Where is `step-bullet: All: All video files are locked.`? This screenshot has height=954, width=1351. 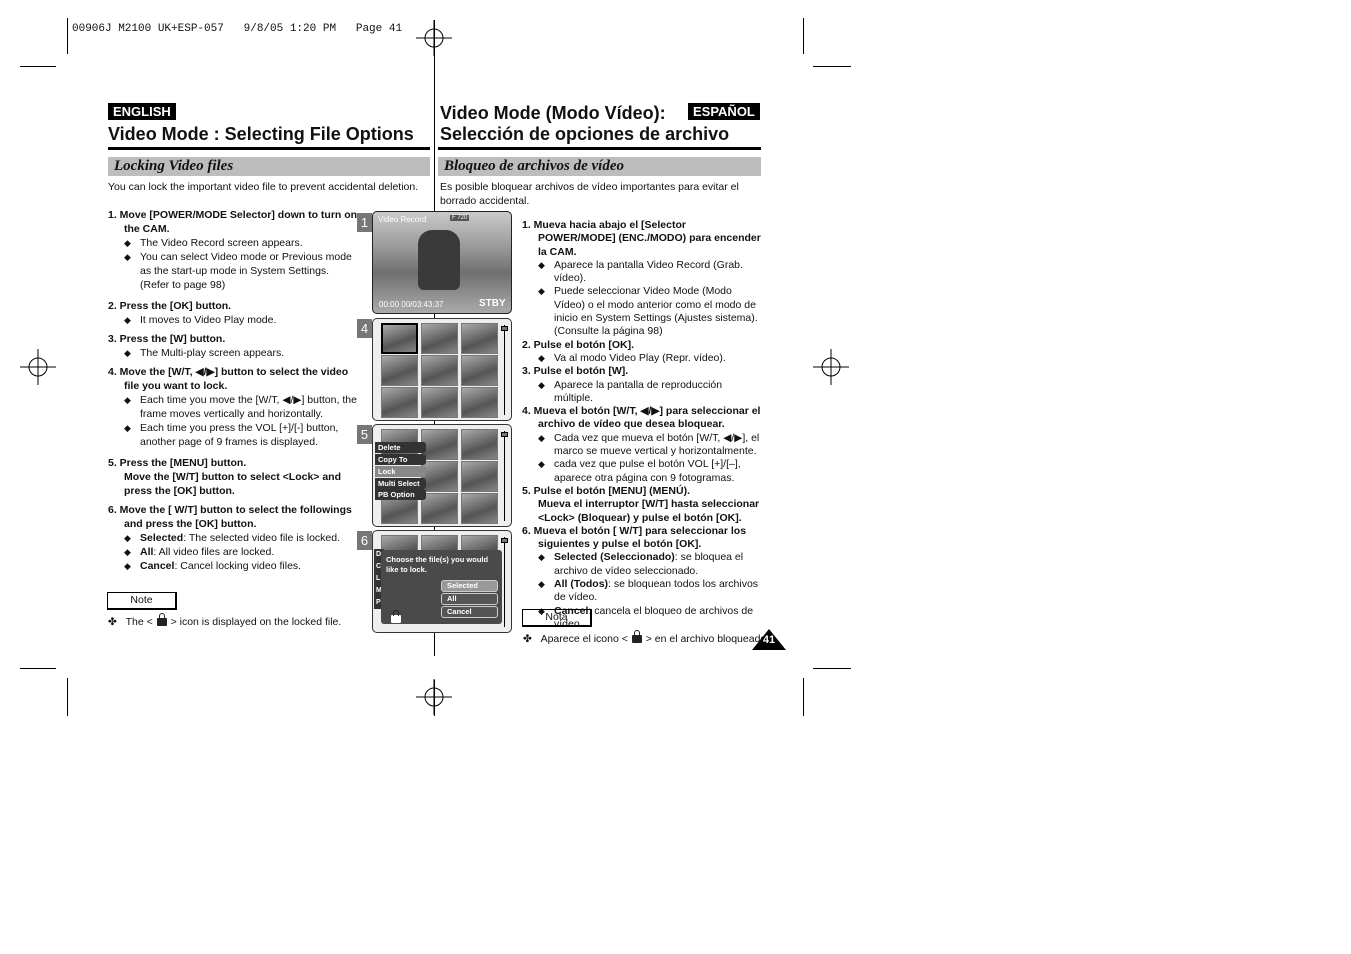 step-bullet: All: All video files are locked. is located at coordinates (233, 552).